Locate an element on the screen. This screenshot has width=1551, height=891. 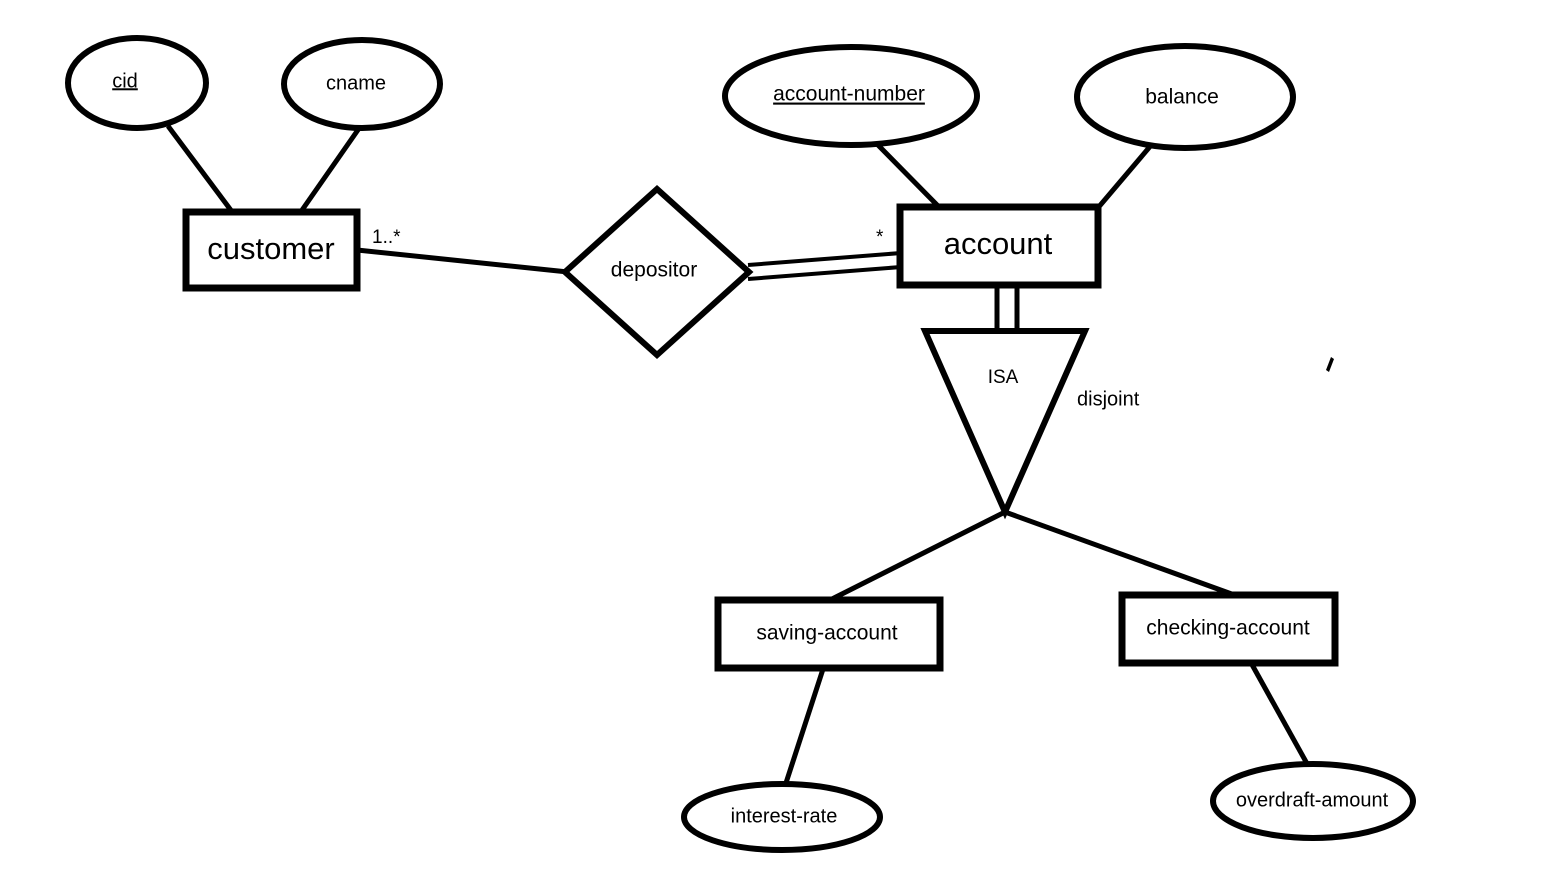
isa-specialization: ISA is located at coordinates (1005, 424).